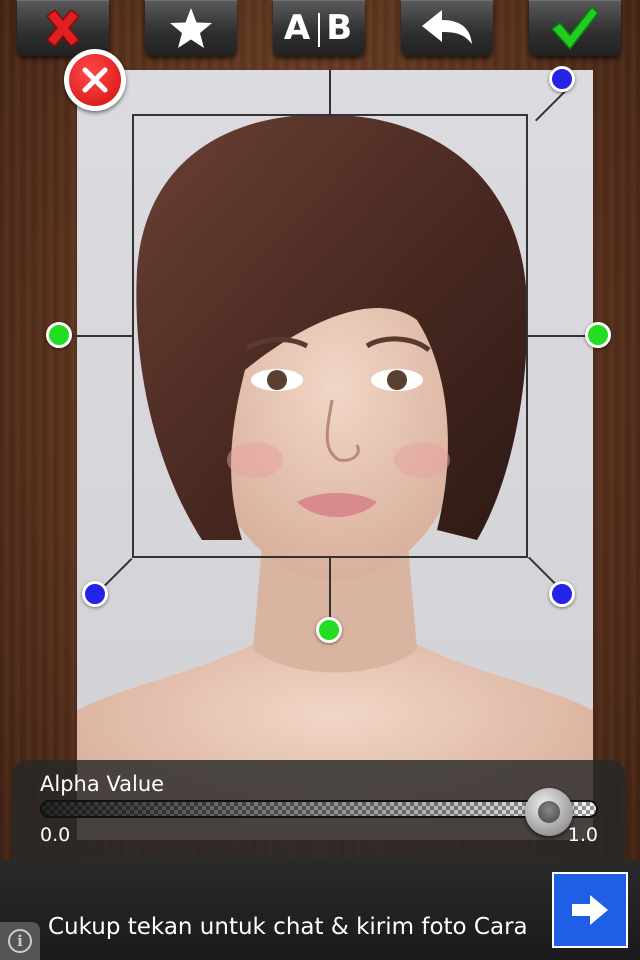  I want to click on confirm-button, so click(575, 28).